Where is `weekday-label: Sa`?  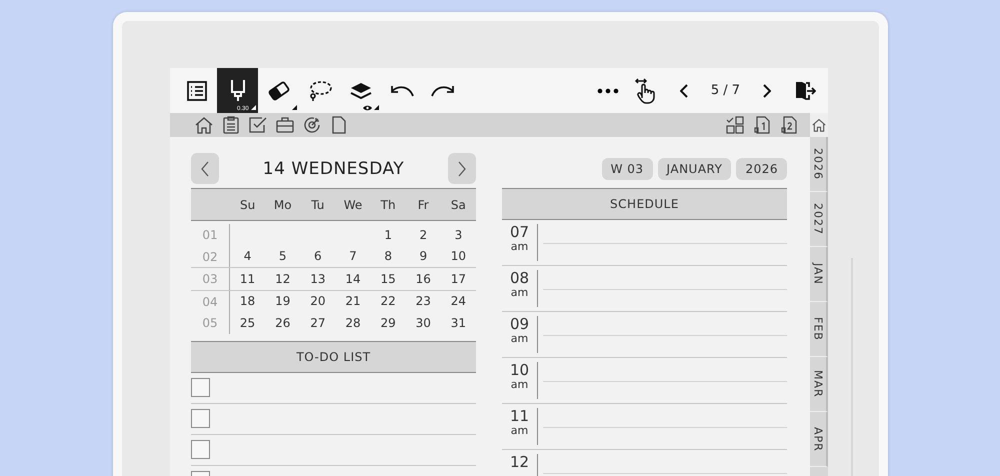
weekday-label: Sa is located at coordinates (458, 205).